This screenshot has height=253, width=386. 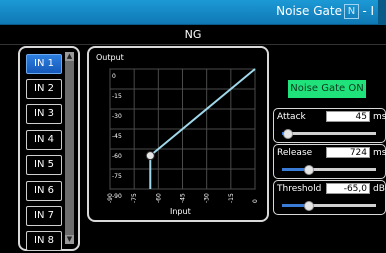 I want to click on scroll-down-arrow-icon: ▼, so click(x=69, y=239).